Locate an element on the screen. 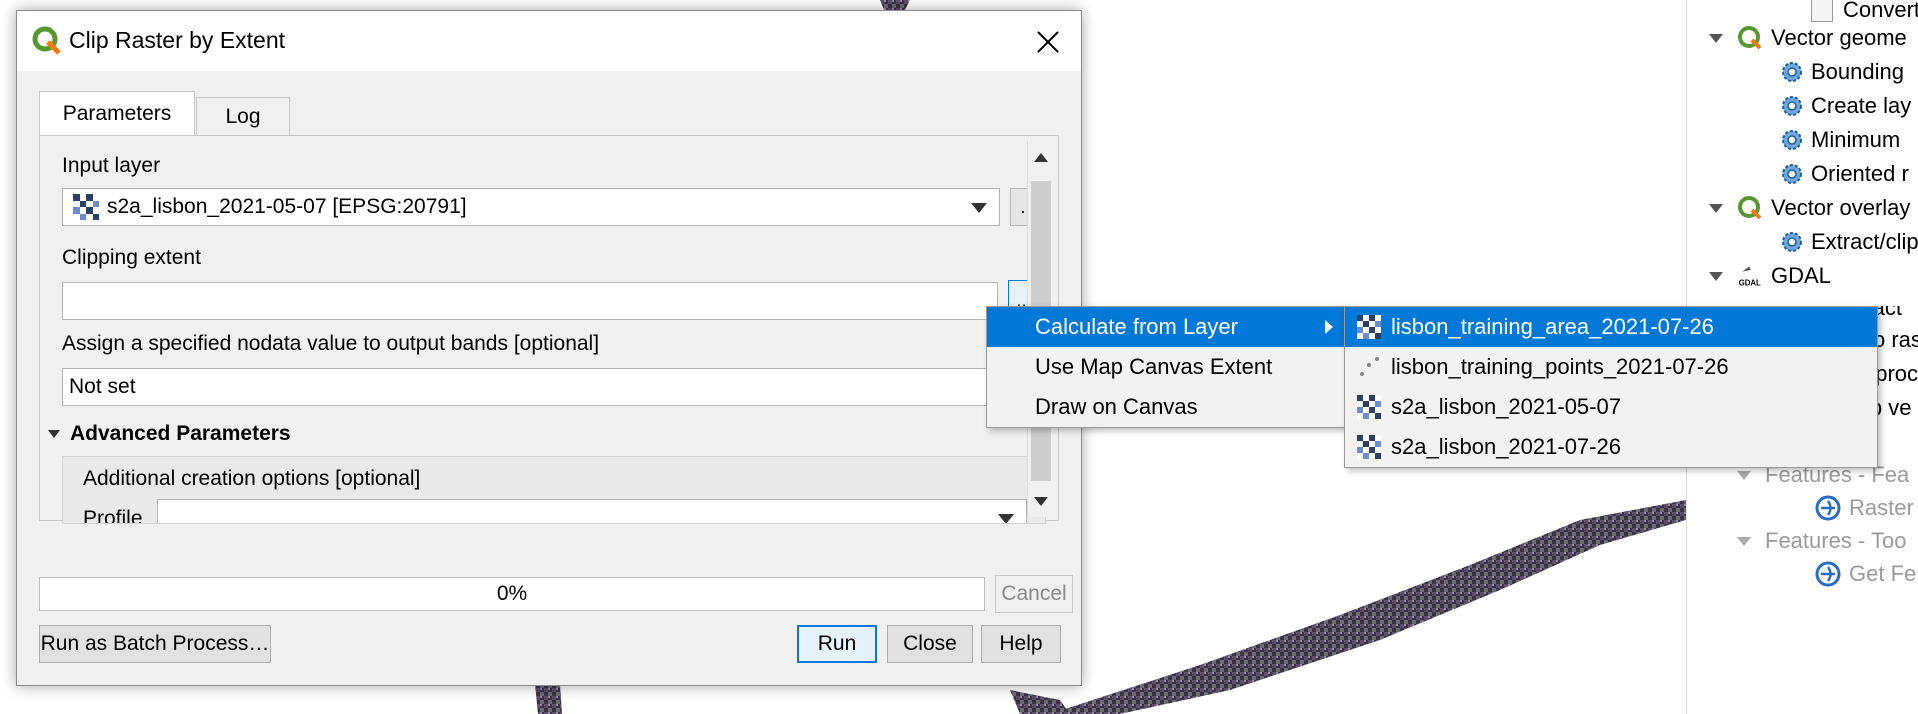 Image resolution: width=1918 pixels, height=714 pixels. point-layer-icon is located at coordinates (1369, 366).